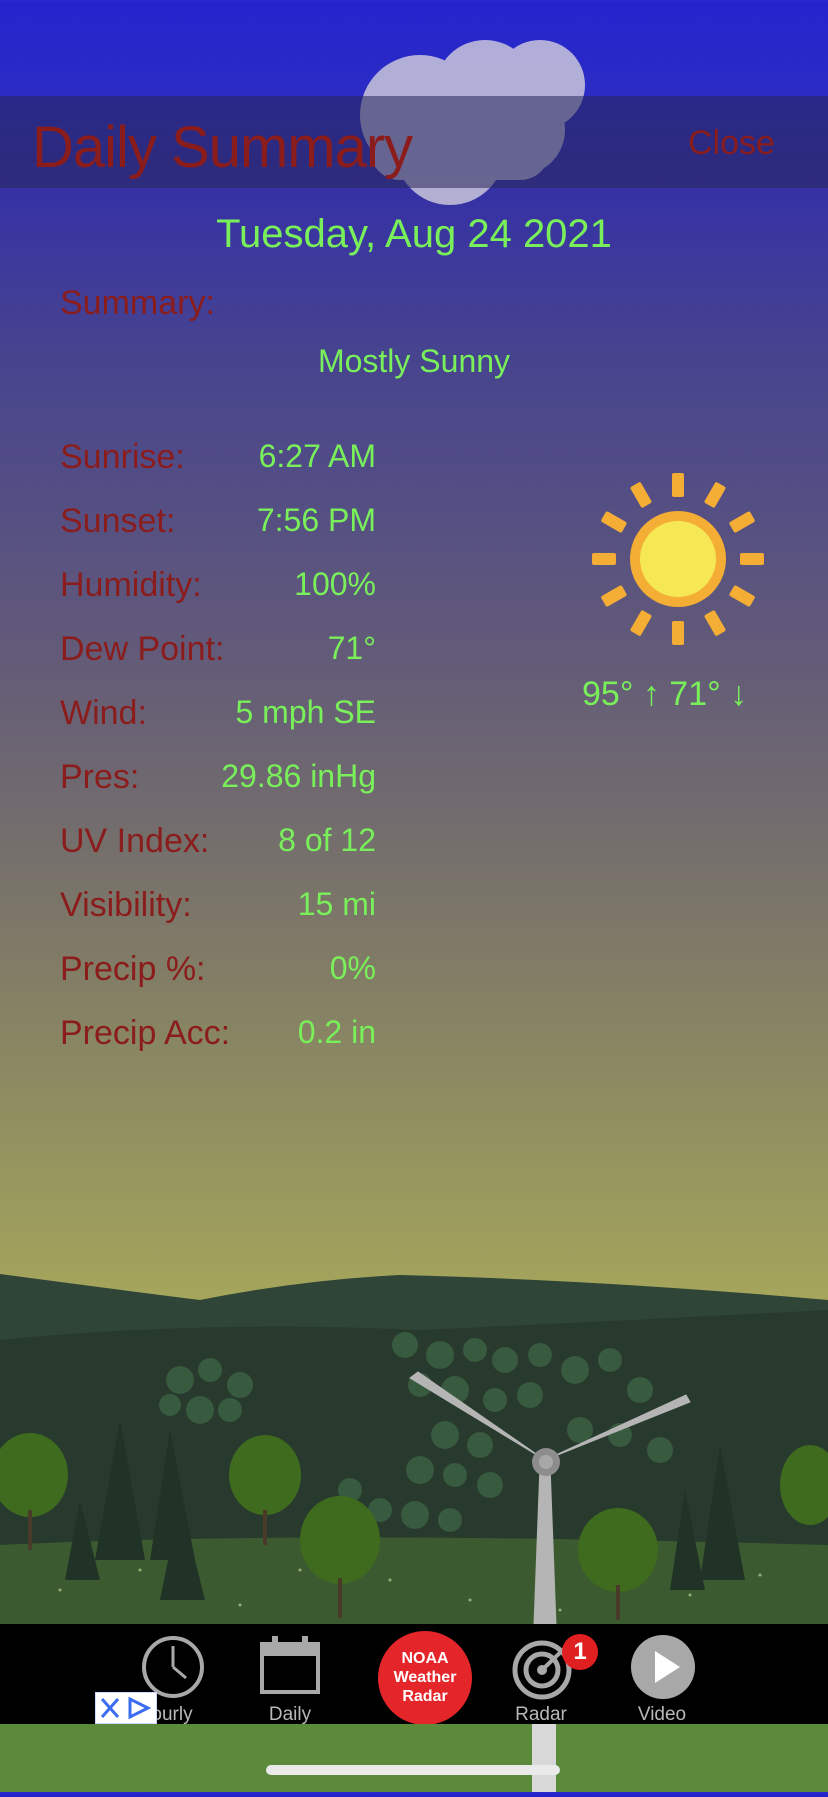 This screenshot has width=828, height=1797. I want to click on calendar-icon, so click(290, 1665).